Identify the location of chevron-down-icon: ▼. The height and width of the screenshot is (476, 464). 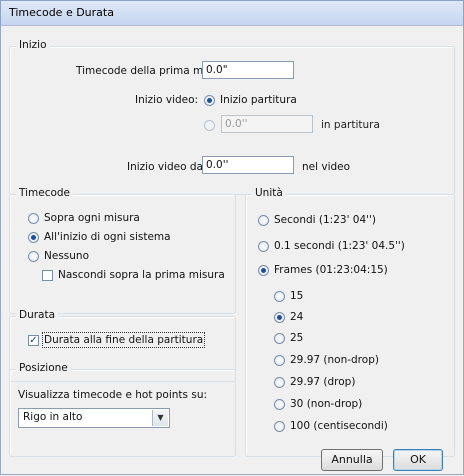
(160, 418).